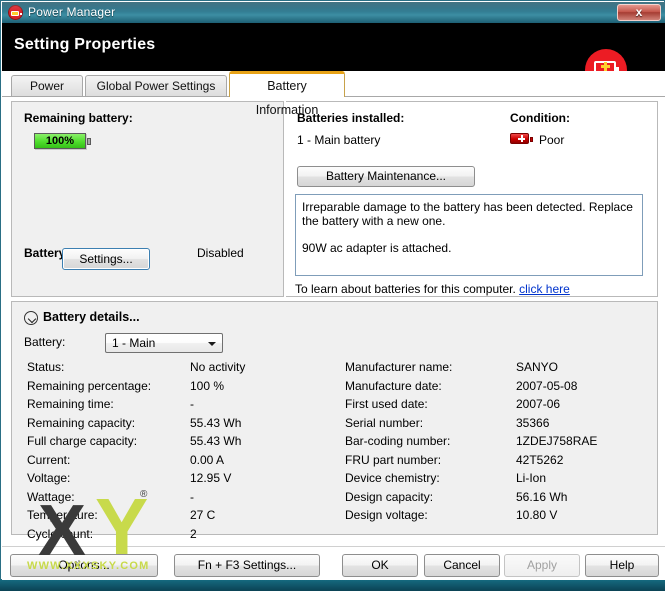  Describe the element at coordinates (182, 369) in the screenshot. I see `detail-row: Status: No activity` at that location.